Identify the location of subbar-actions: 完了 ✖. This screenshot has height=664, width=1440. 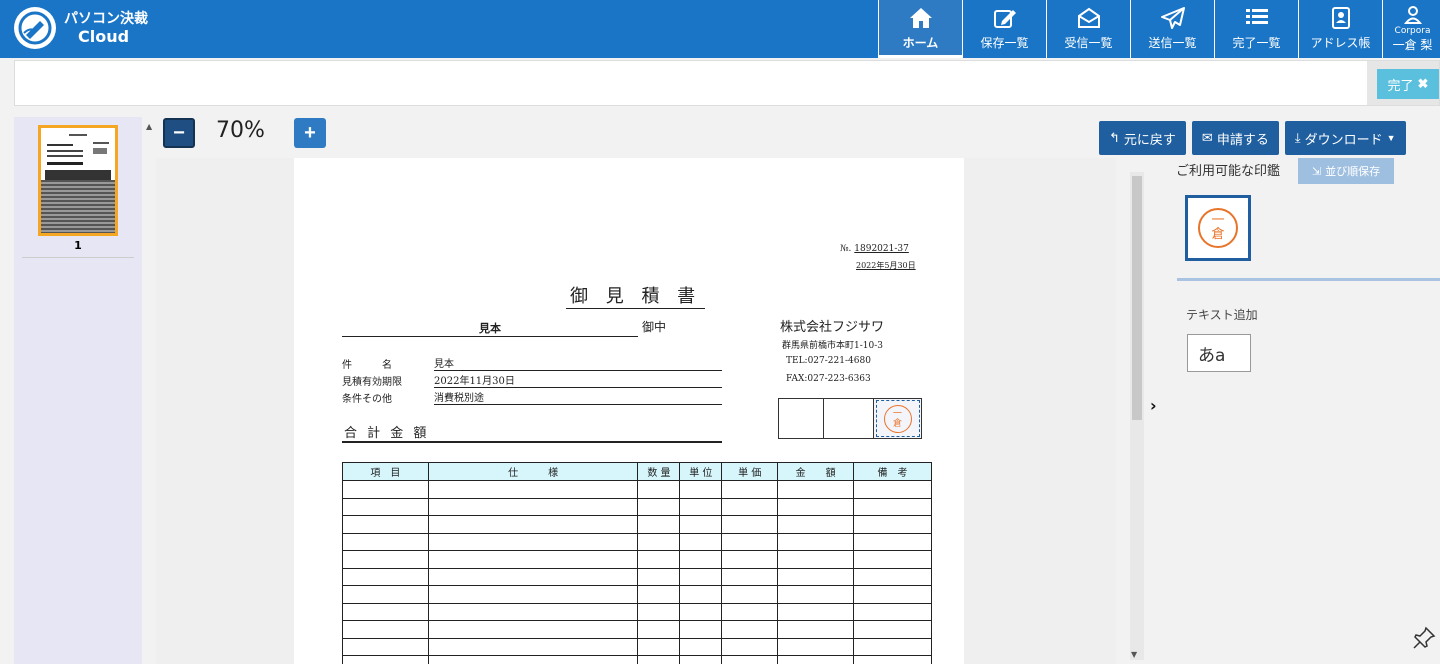
(1403, 83).